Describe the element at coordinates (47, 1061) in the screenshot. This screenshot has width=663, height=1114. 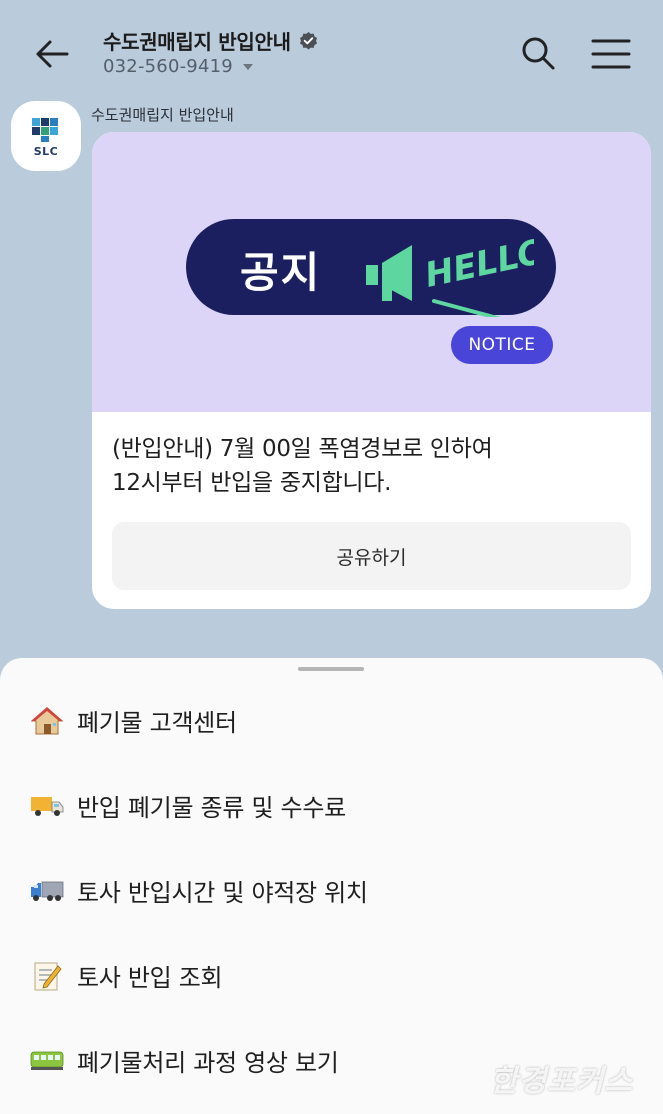
I see `train-icon` at that location.